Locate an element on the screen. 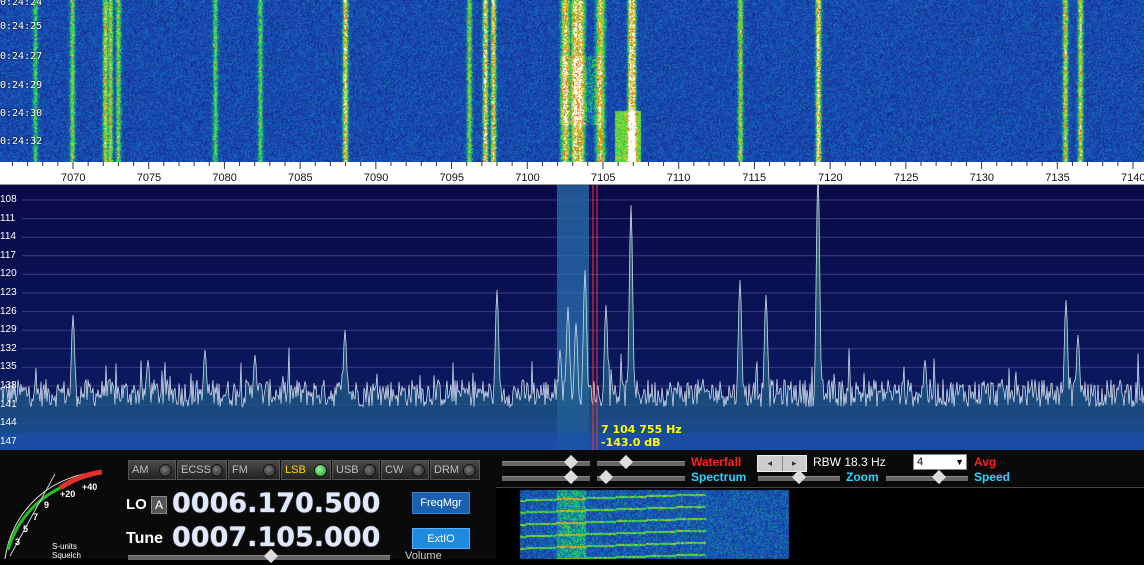  waterfall-time-label: 0:24:32 is located at coordinates (21, 141).